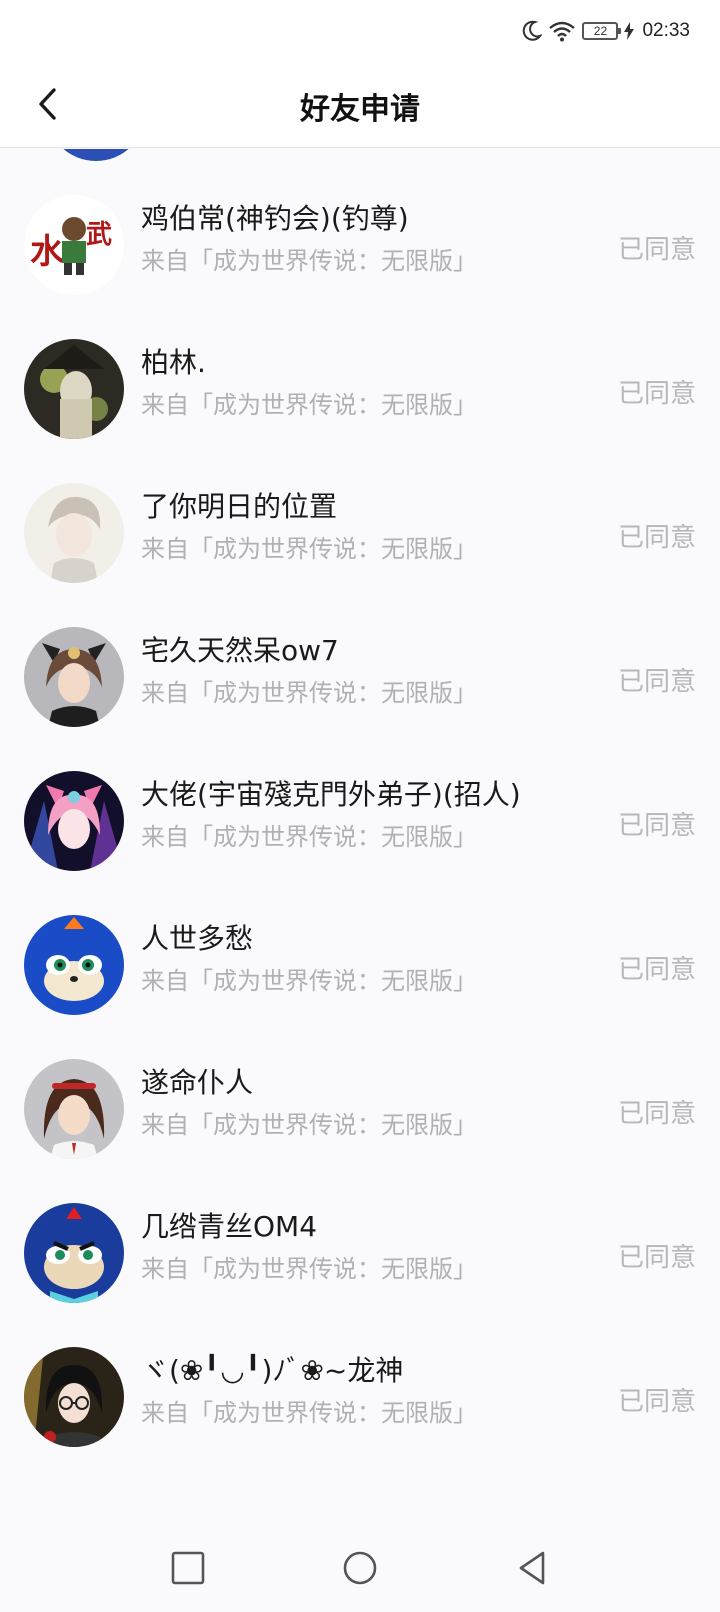 This screenshot has height=1612, width=720. What do you see at coordinates (74, 245) in the screenshot?
I see `avatar: 水 武` at bounding box center [74, 245].